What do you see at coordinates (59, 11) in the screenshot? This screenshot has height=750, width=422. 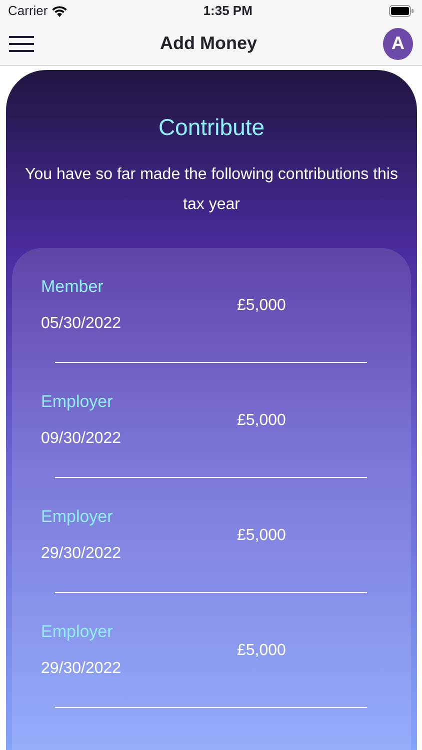 I see `wifi-icon` at bounding box center [59, 11].